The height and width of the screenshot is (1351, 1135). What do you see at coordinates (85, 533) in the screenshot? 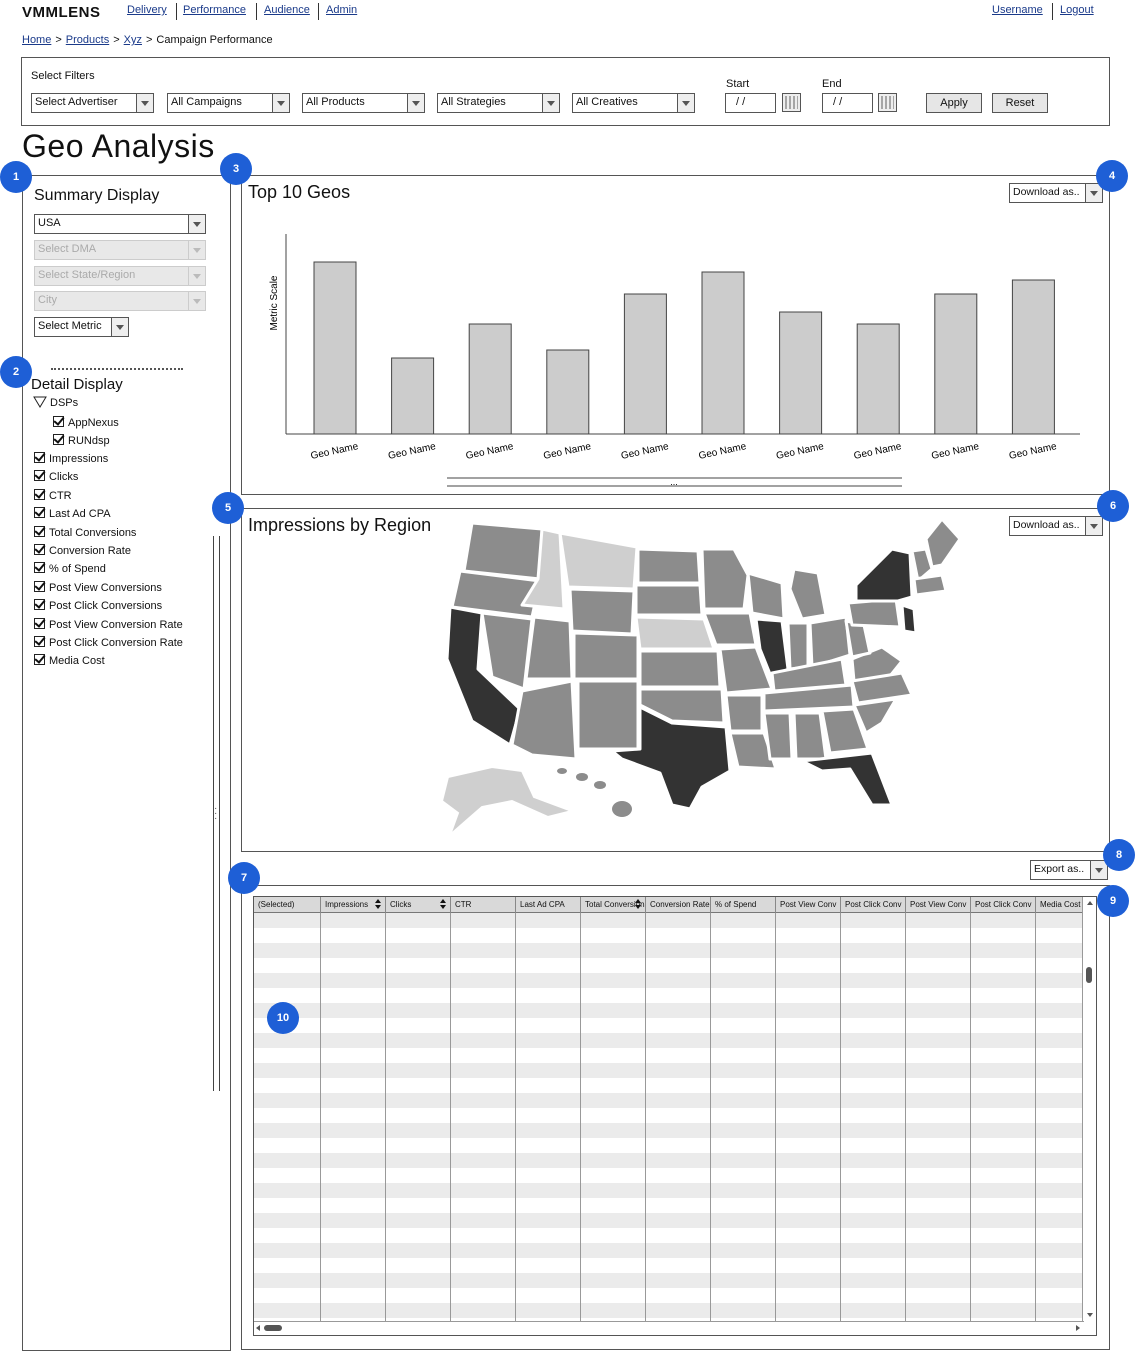
I see `metric-checkbox-row: Total Conversions` at bounding box center [85, 533].